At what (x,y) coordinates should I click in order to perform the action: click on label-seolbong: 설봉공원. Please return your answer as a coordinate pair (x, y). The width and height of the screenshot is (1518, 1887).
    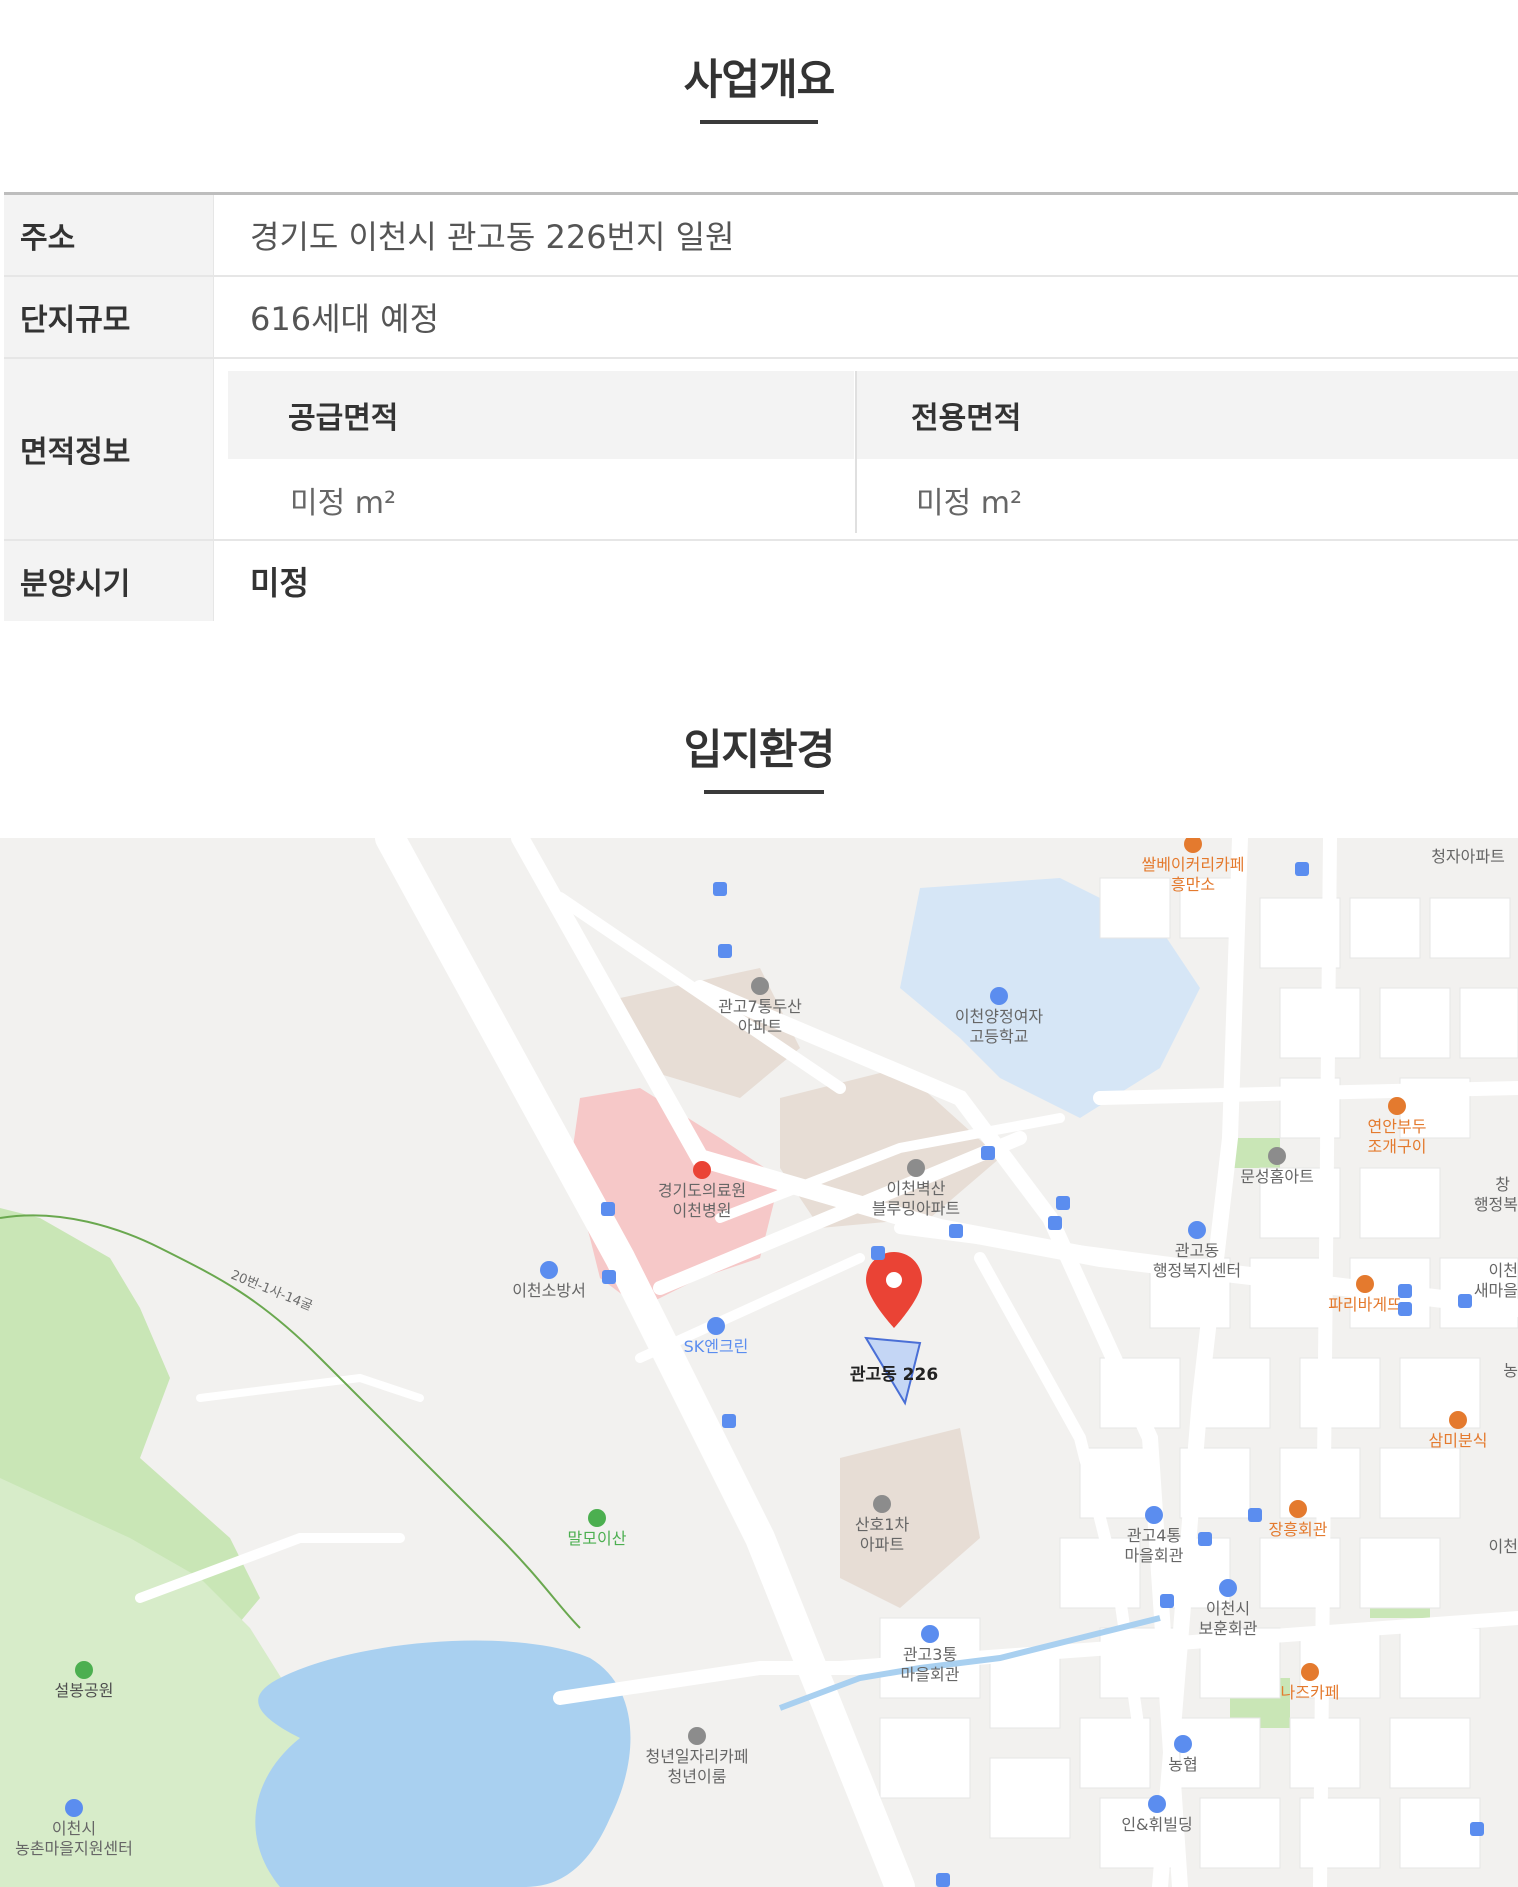
    Looking at the image, I should click on (84, 1690).